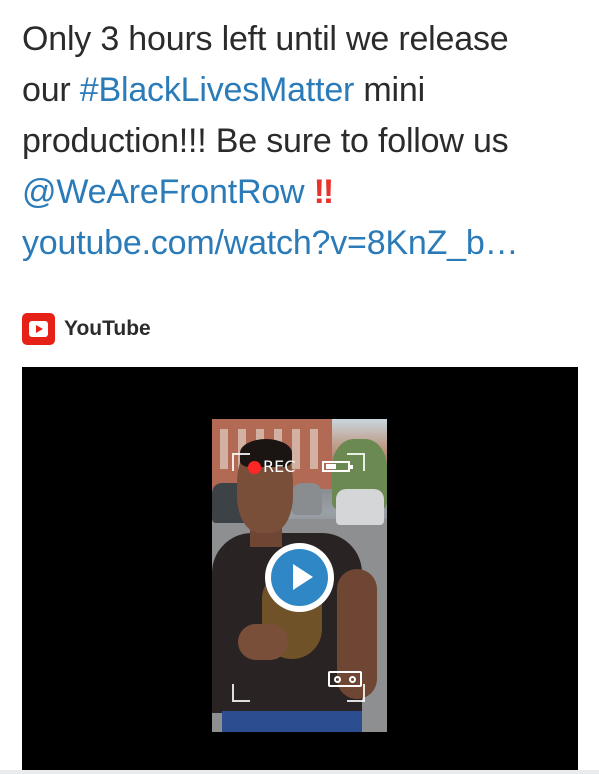 This screenshot has width=599, height=774. I want to click on tweet-line-2: our #BlackLivesMatter mini, so click(306, 90).